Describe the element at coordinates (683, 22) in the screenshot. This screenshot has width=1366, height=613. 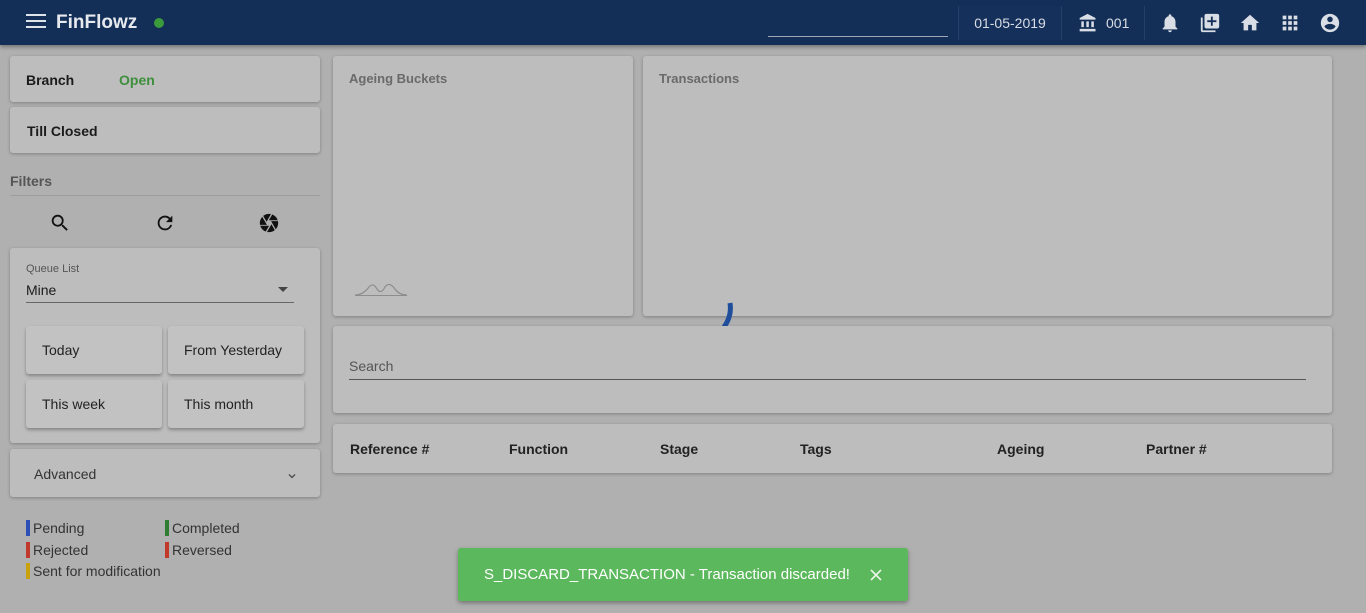
I see `top-app-bar: FinFlowz 01-05-2019 001` at that location.